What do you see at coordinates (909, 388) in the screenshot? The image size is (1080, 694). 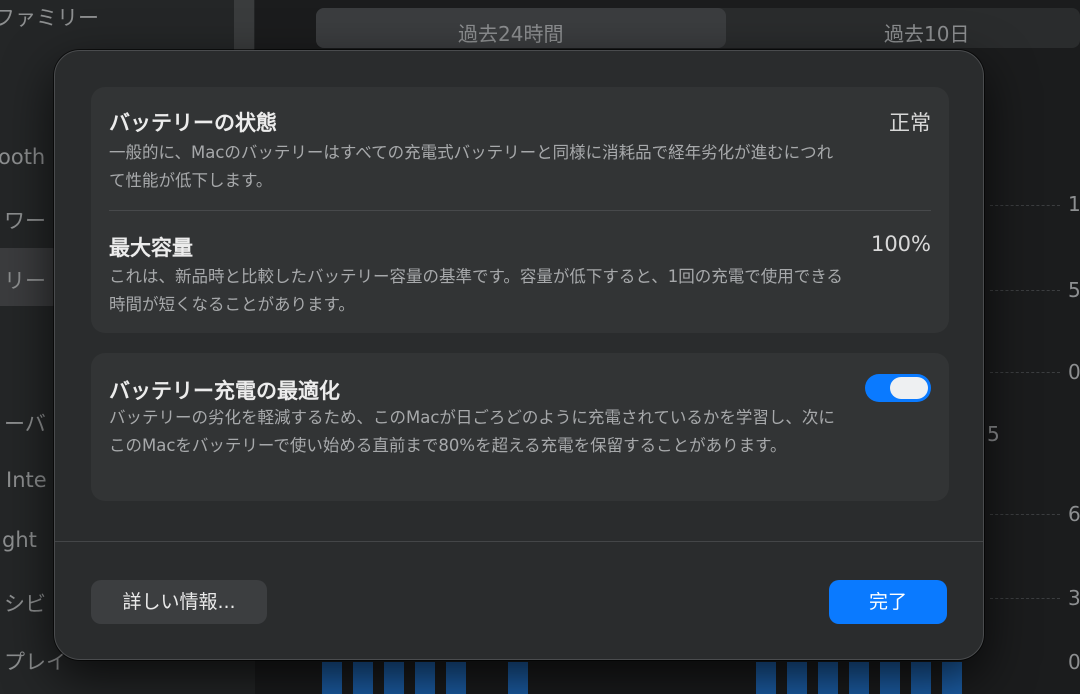 I see `toggle-knob` at bounding box center [909, 388].